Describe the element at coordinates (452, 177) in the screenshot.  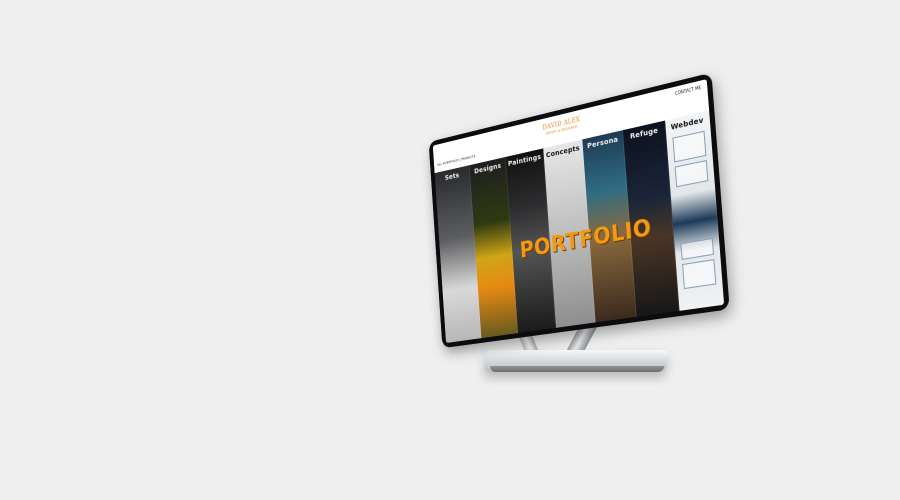
I see `category-label: Sets` at that location.